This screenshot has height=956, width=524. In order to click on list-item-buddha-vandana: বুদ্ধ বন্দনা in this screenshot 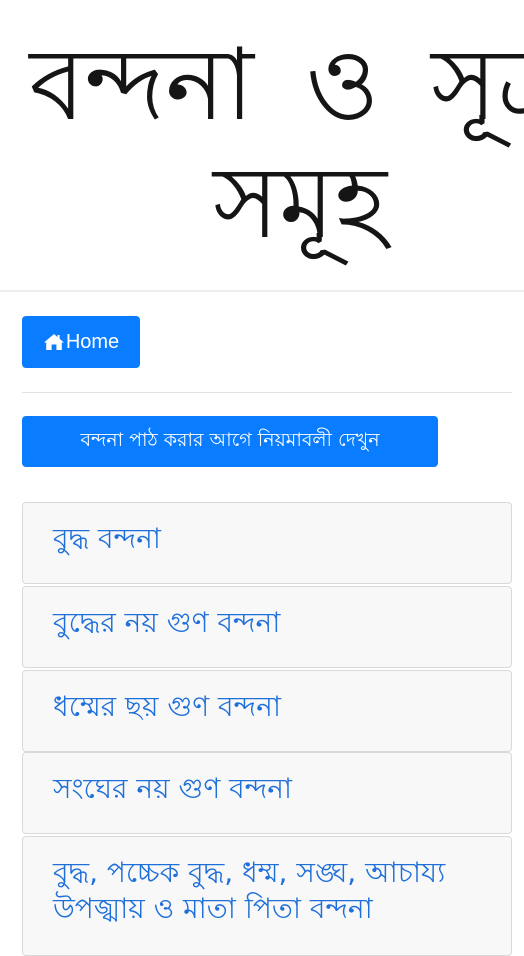, I will do `click(267, 543)`.